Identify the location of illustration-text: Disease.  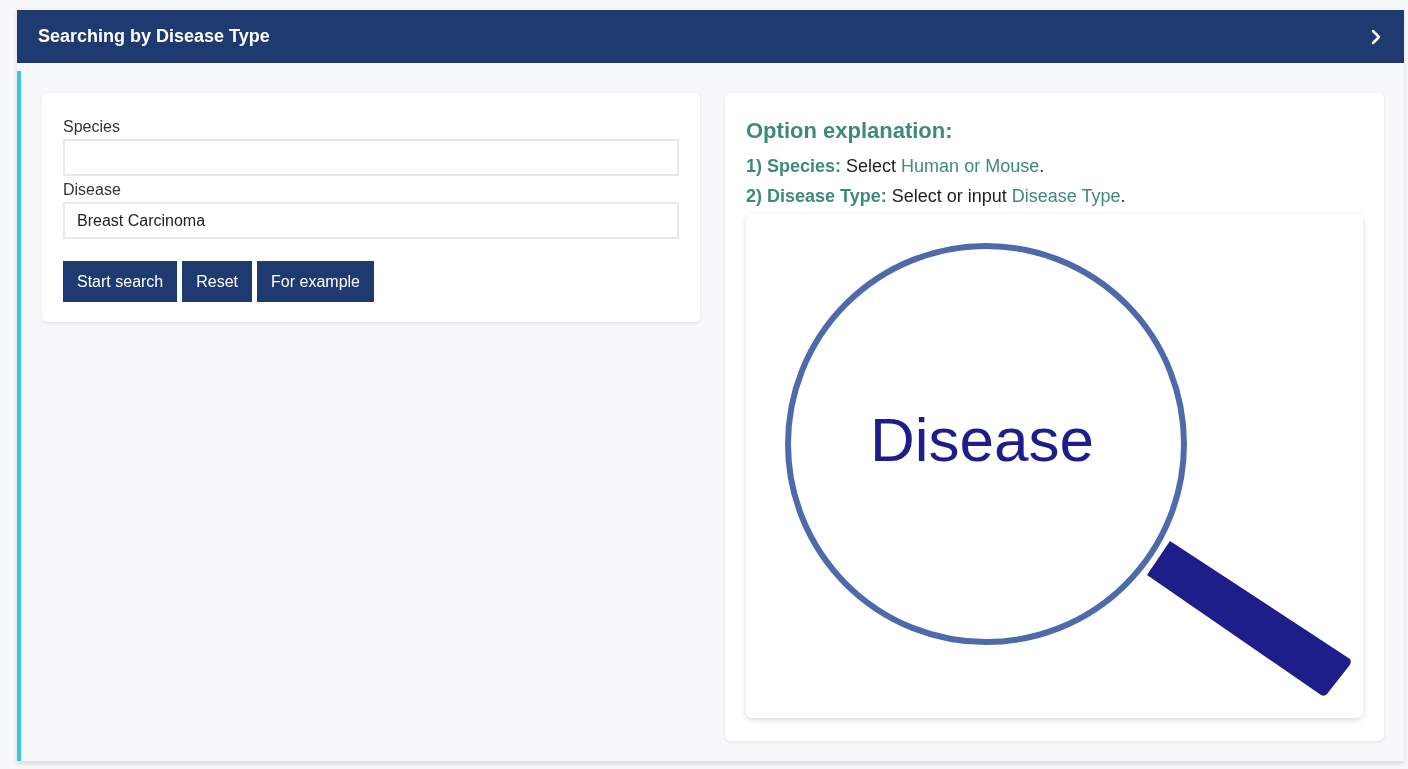
(982, 439).